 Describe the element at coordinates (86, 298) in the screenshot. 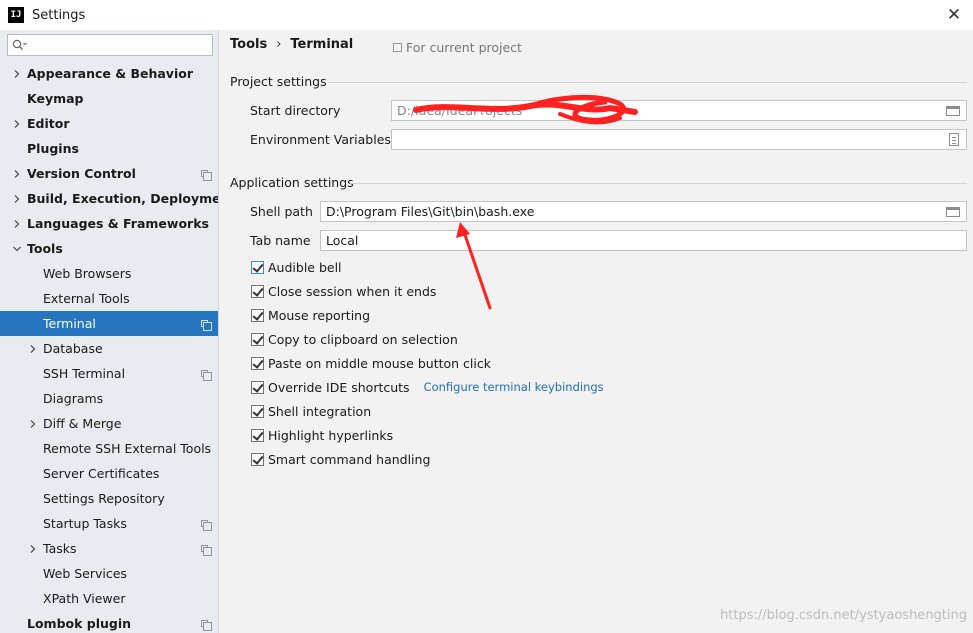

I see `sidebar-item-label: External Tools` at that location.